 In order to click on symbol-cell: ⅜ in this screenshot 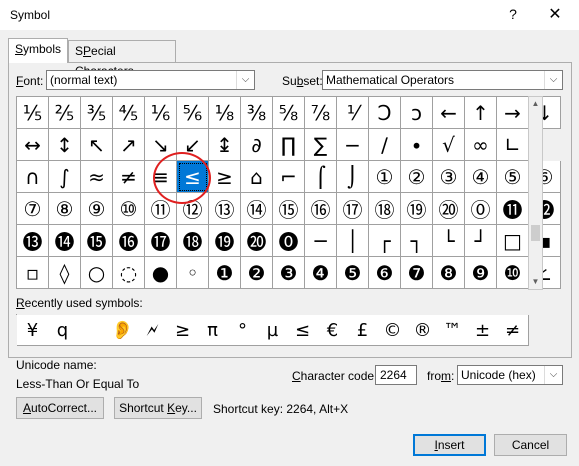, I will do `click(257, 113)`.